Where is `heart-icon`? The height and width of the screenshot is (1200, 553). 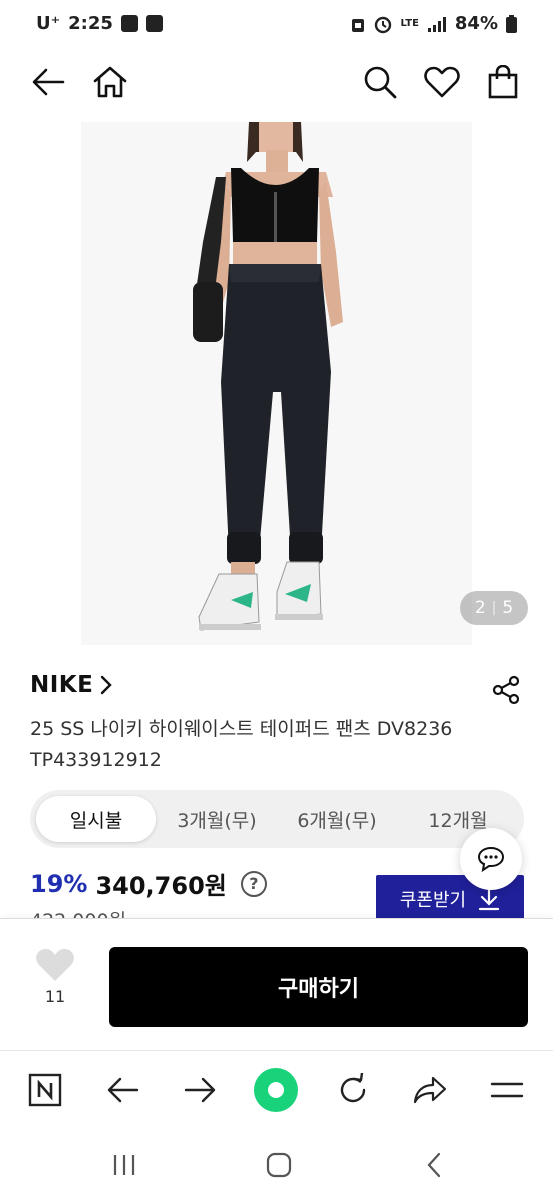
heart-icon is located at coordinates (442, 82).